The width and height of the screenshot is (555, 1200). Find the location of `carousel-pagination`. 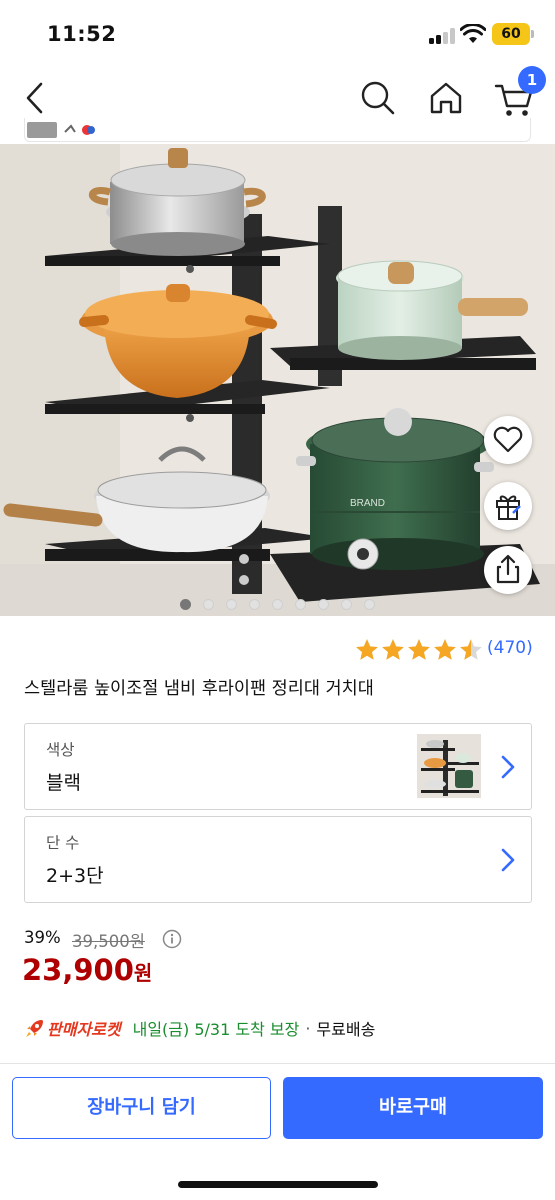

carousel-pagination is located at coordinates (277, 605).